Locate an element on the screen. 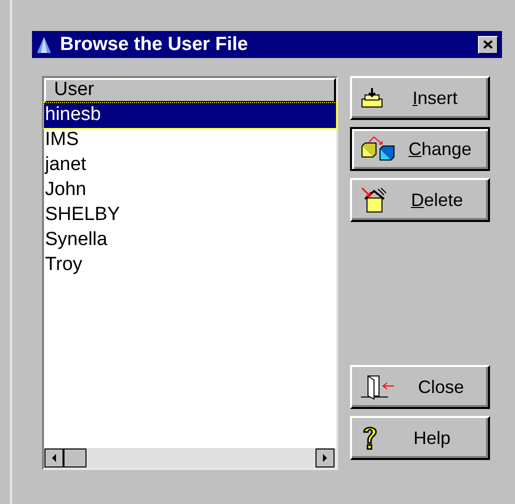 Image resolution: width=515 pixels, height=504 pixels. triangle-logo-icon is located at coordinates (44, 45).